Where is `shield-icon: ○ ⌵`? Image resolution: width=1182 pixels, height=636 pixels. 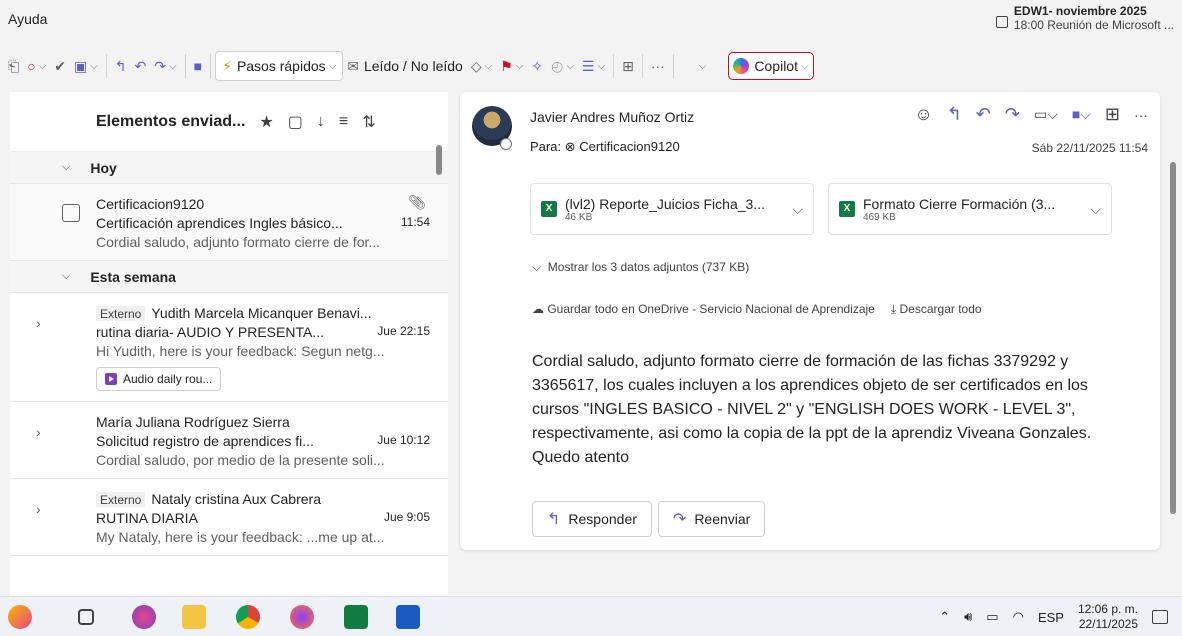
shield-icon: ○ ⌵ is located at coordinates (36, 66).